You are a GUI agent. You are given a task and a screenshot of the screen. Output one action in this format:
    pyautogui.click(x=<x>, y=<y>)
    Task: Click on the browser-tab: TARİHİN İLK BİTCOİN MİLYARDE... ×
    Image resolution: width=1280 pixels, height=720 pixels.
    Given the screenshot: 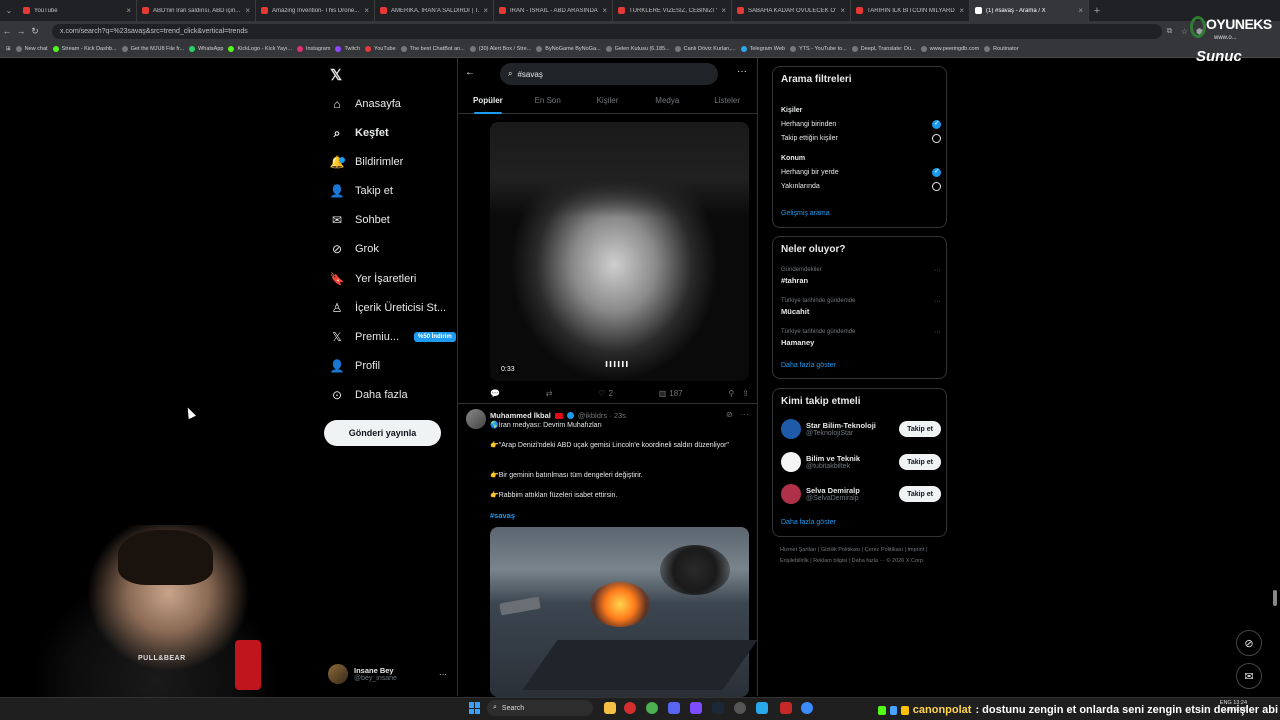 What is the action you would take?
    pyautogui.click(x=910, y=10)
    